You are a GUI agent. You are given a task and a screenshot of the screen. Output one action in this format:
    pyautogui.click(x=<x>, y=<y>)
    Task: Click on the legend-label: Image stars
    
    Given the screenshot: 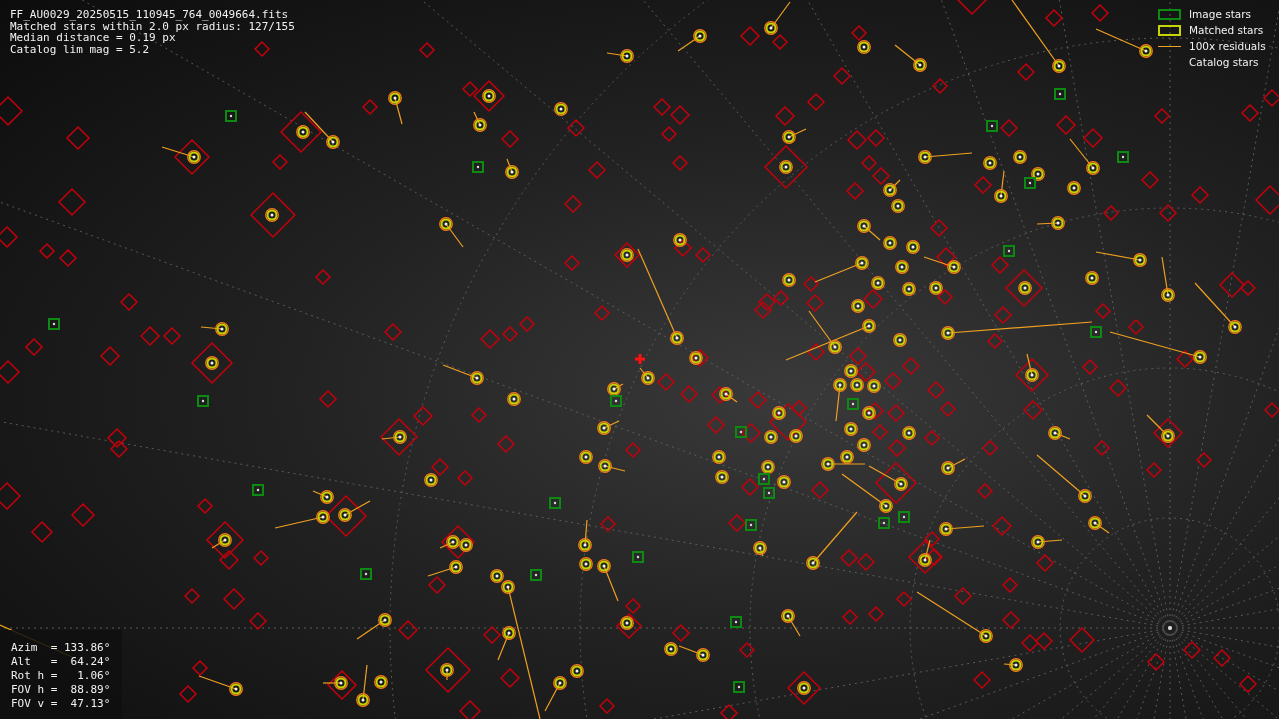 What is the action you would take?
    pyautogui.click(x=1220, y=14)
    